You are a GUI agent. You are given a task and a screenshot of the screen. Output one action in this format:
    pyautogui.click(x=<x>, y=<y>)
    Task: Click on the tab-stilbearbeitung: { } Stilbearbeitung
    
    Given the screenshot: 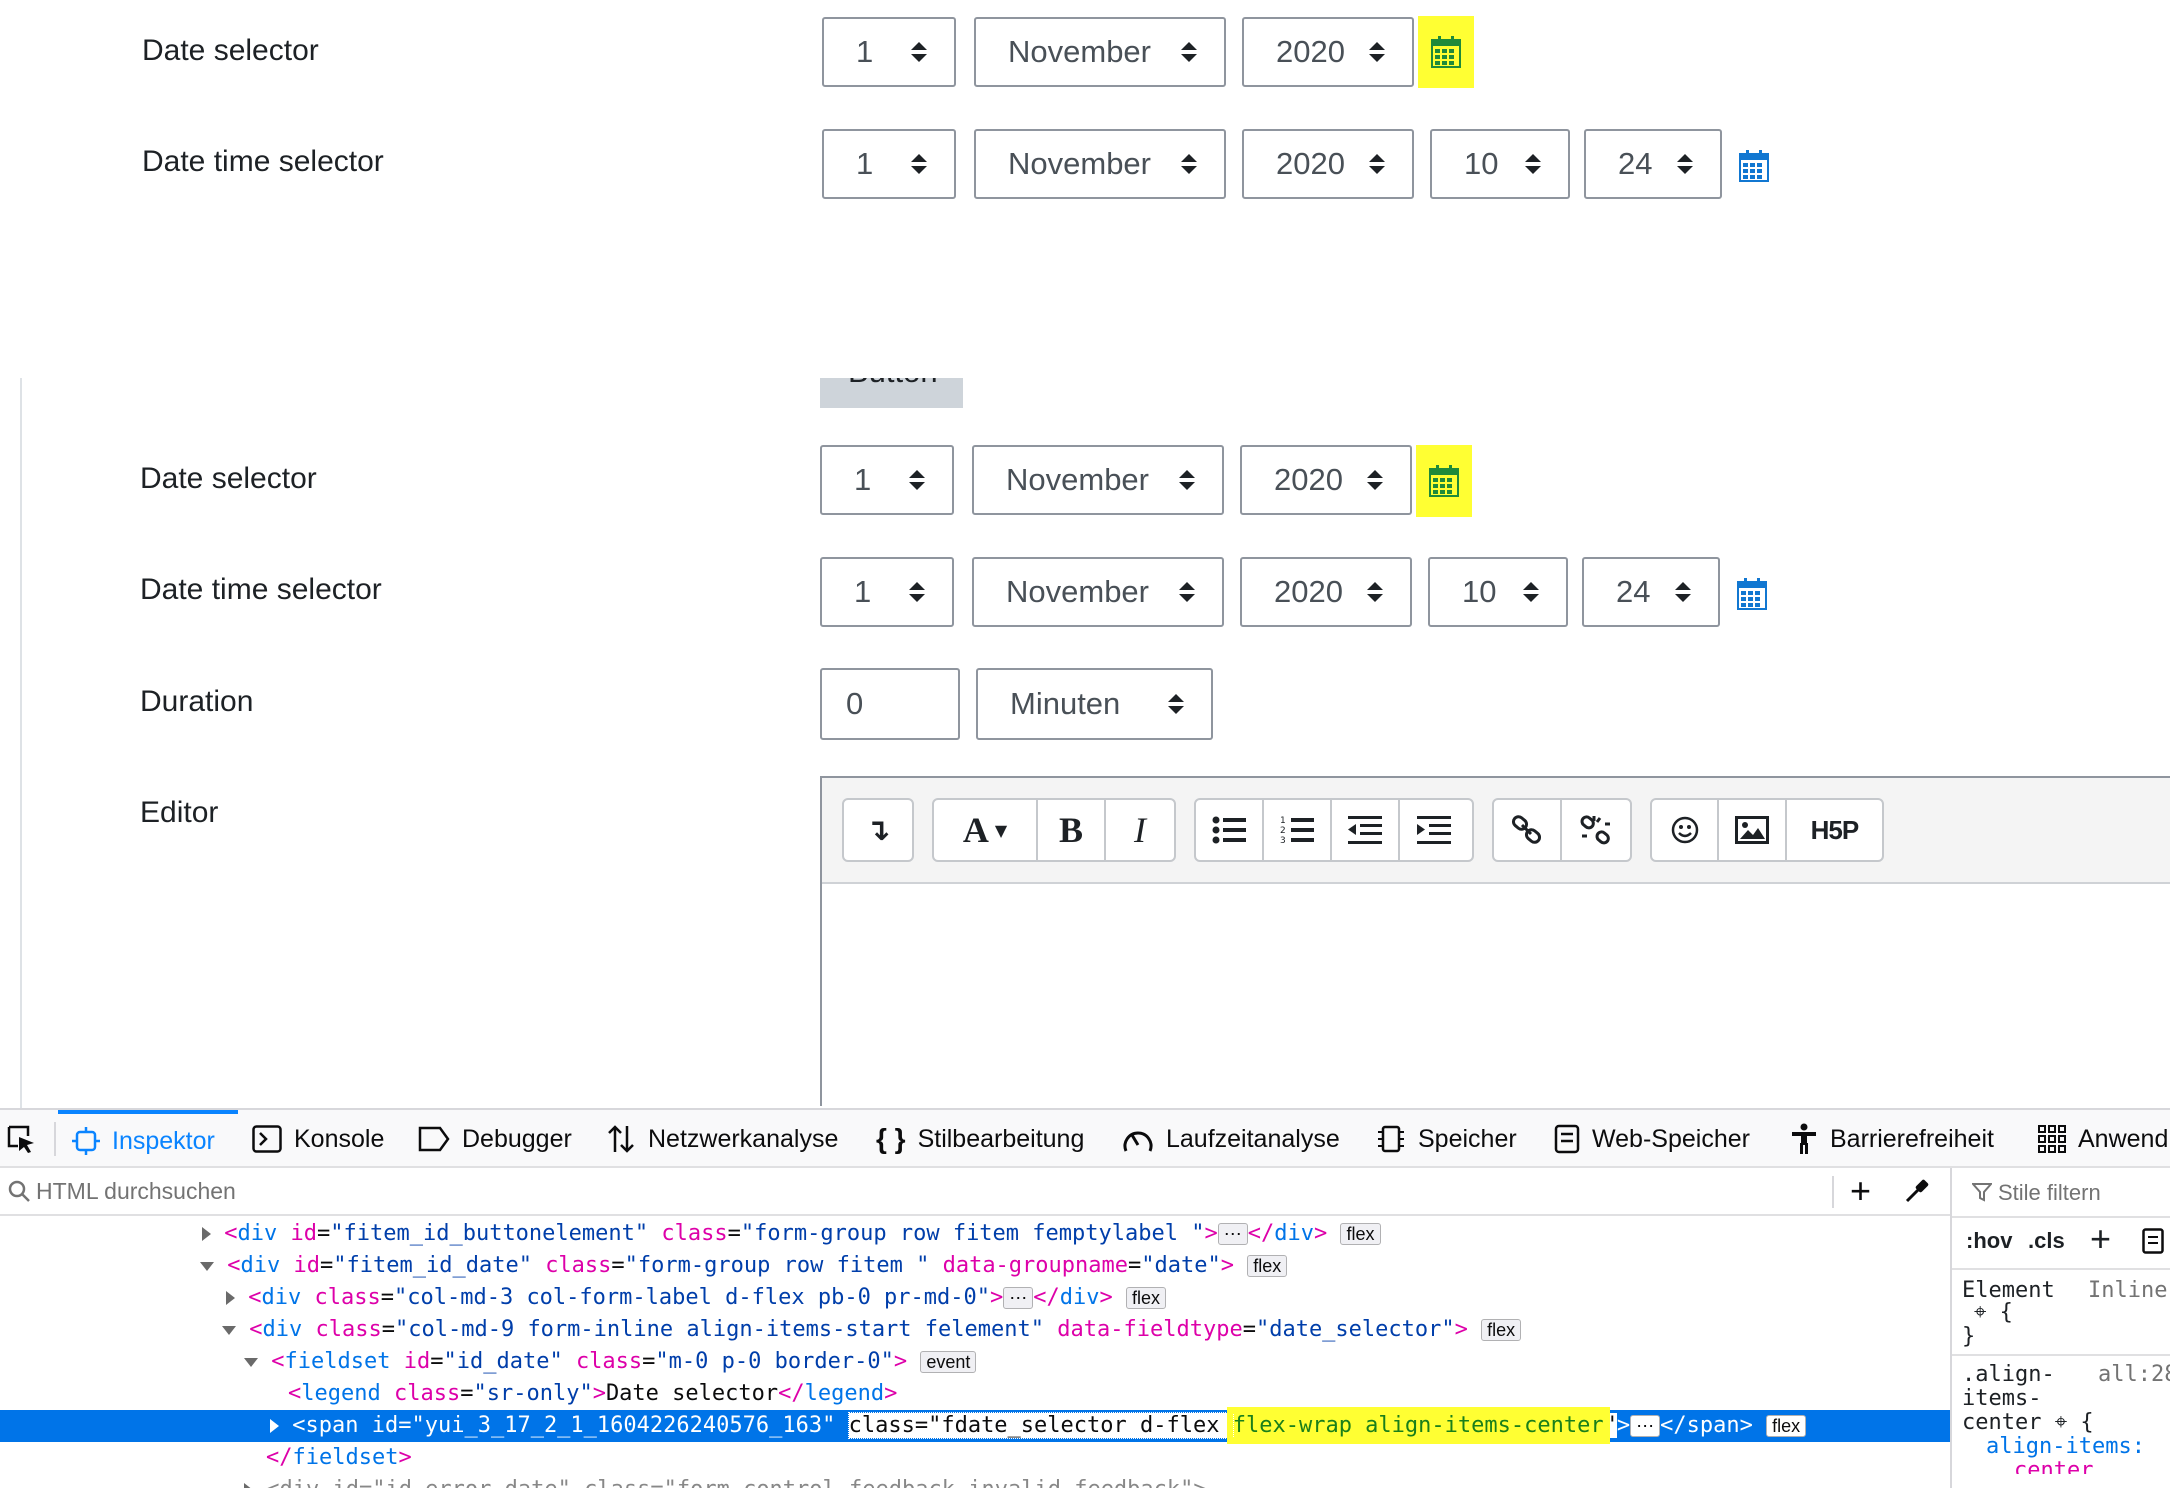 What is the action you would take?
    pyautogui.click(x=980, y=1139)
    